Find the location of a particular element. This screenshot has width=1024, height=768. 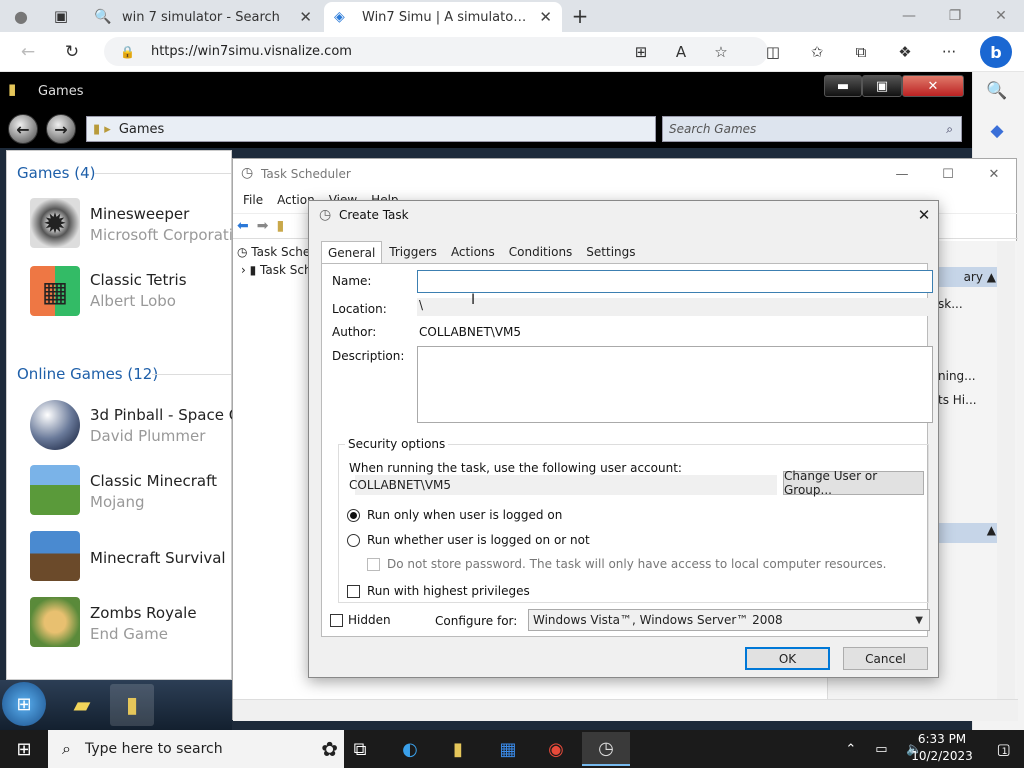

more-menu-icon: ··· is located at coordinates (949, 52).